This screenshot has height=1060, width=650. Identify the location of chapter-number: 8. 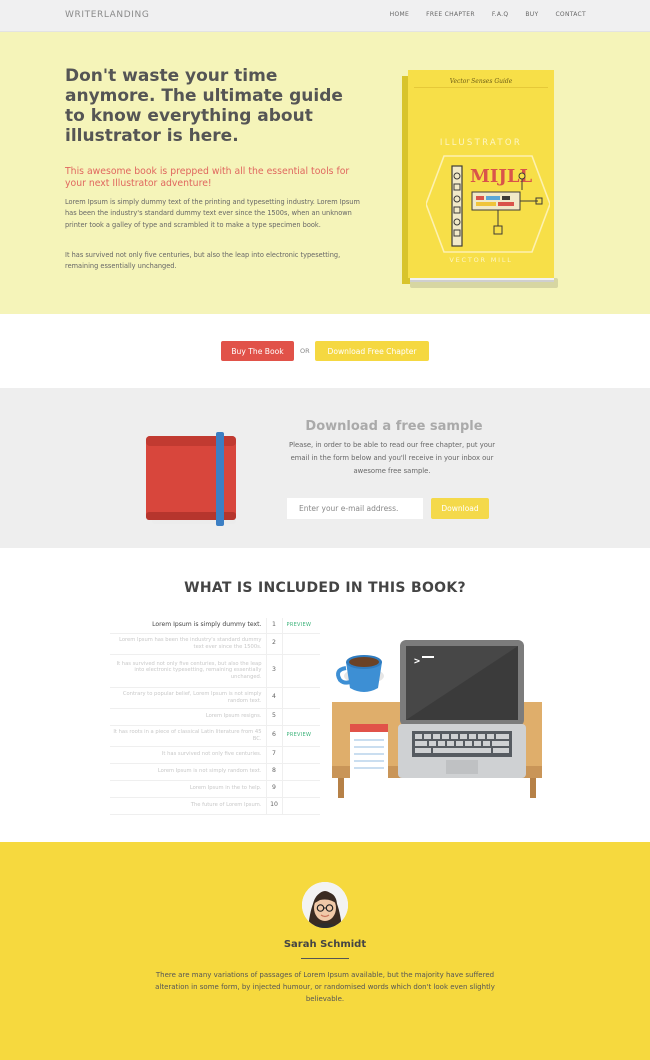
(274, 772).